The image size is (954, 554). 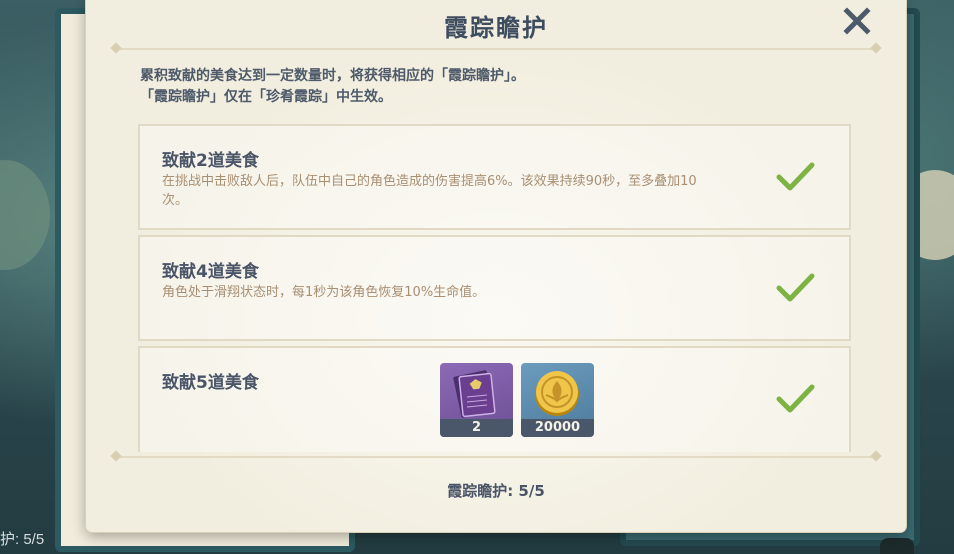 What do you see at coordinates (332, 76) in the screenshot?
I see `description-line: 累积致献的美食达到一定数量时，将获得相应的「霞踪瞻护」。` at bounding box center [332, 76].